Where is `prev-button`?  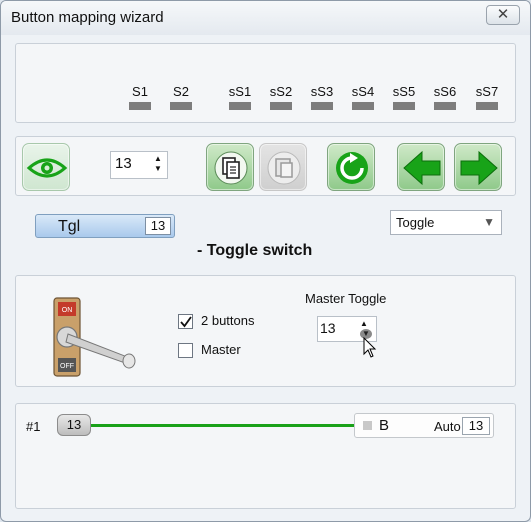
prev-button is located at coordinates (421, 167).